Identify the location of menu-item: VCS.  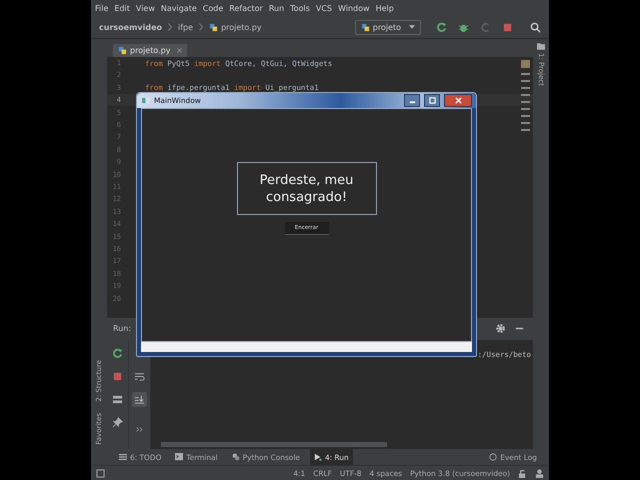
(324, 8).